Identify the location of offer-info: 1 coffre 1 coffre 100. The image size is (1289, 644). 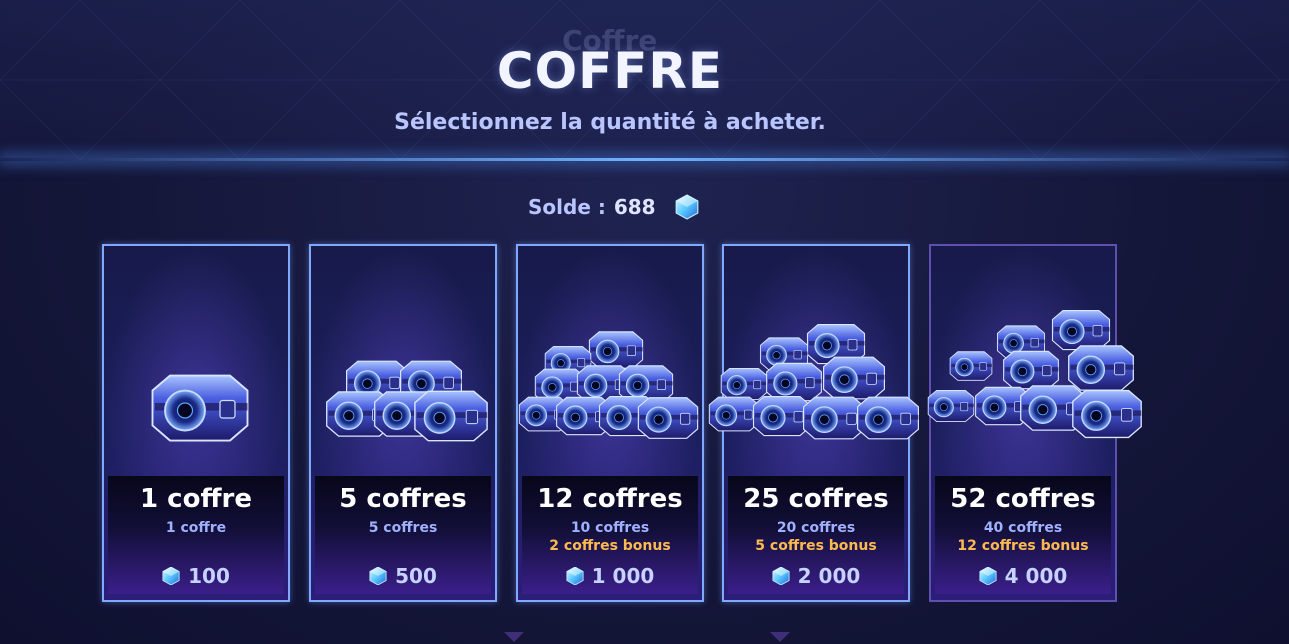
(196, 535).